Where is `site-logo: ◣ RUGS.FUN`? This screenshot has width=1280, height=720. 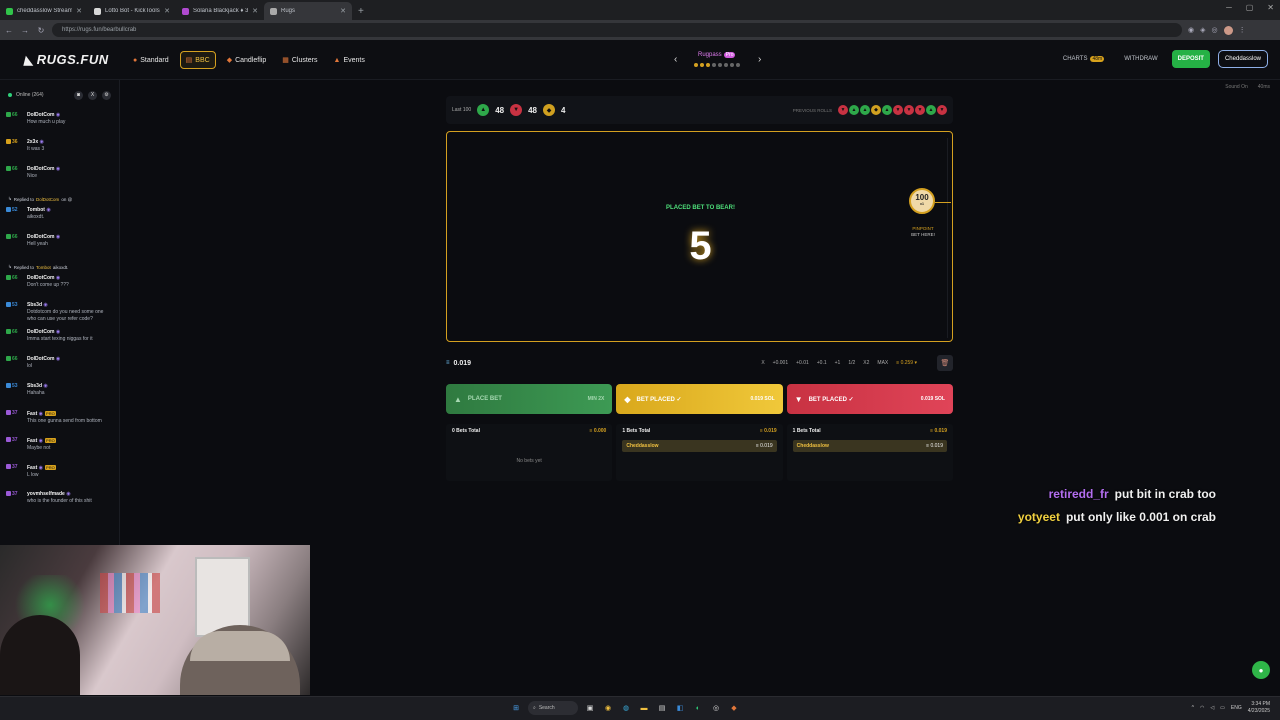
site-logo: ◣ RUGS.FUN is located at coordinates (66, 59).